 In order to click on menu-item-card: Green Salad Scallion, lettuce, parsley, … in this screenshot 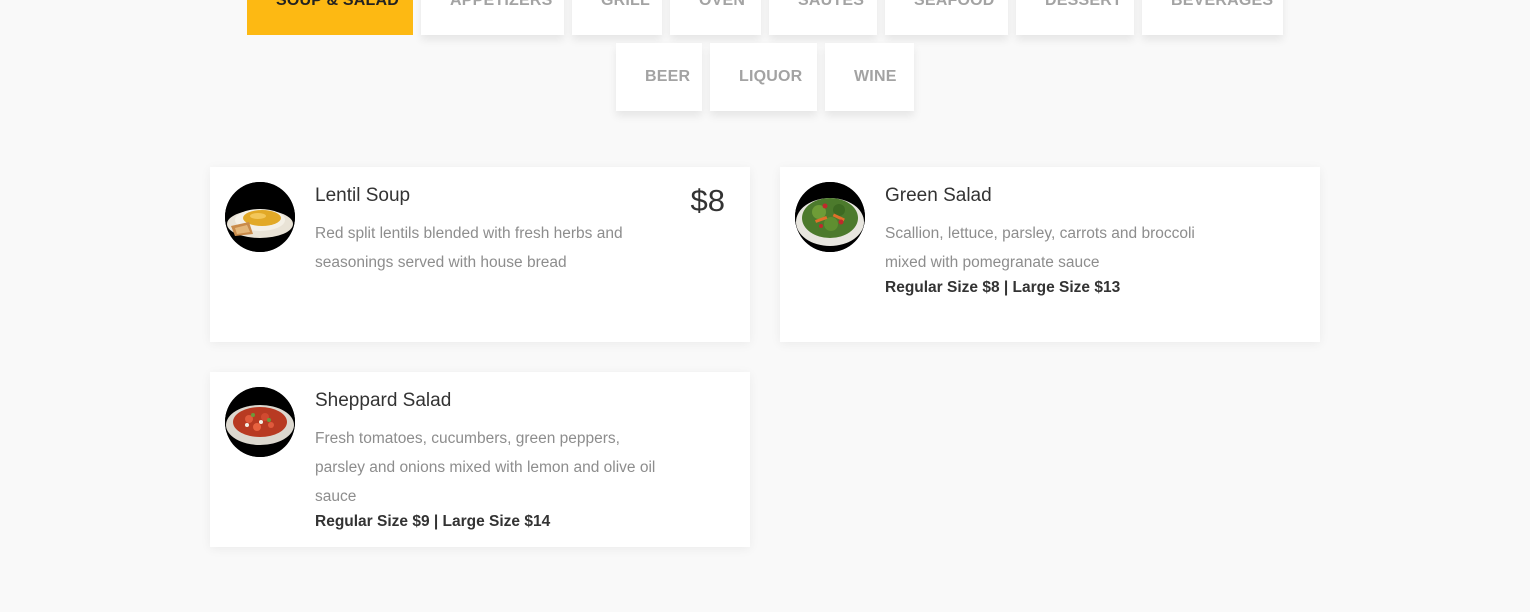, I will do `click(1050, 254)`.